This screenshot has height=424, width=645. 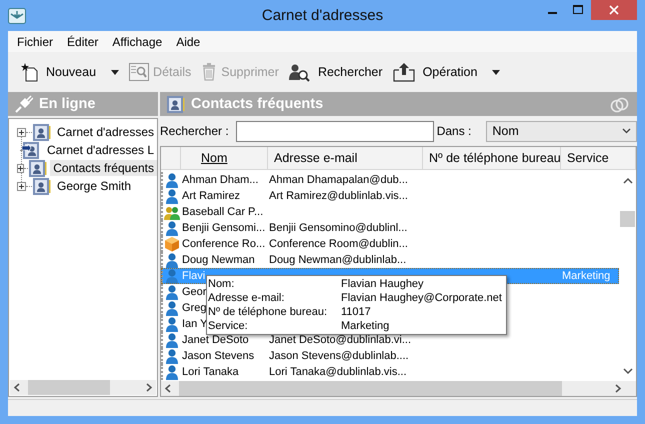 I want to click on tooltip-label: Nom:, so click(x=222, y=284).